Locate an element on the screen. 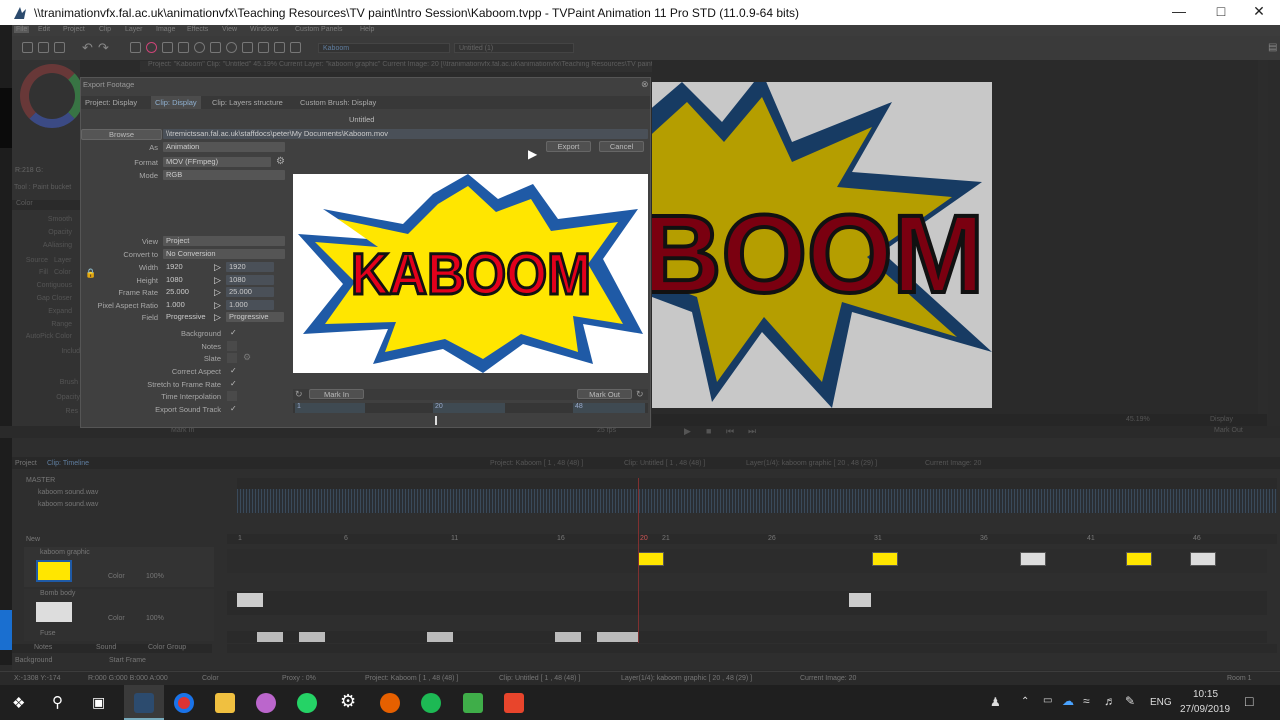 This screenshot has height=720, width=1280. minimize-button: — is located at coordinates (1179, 13).